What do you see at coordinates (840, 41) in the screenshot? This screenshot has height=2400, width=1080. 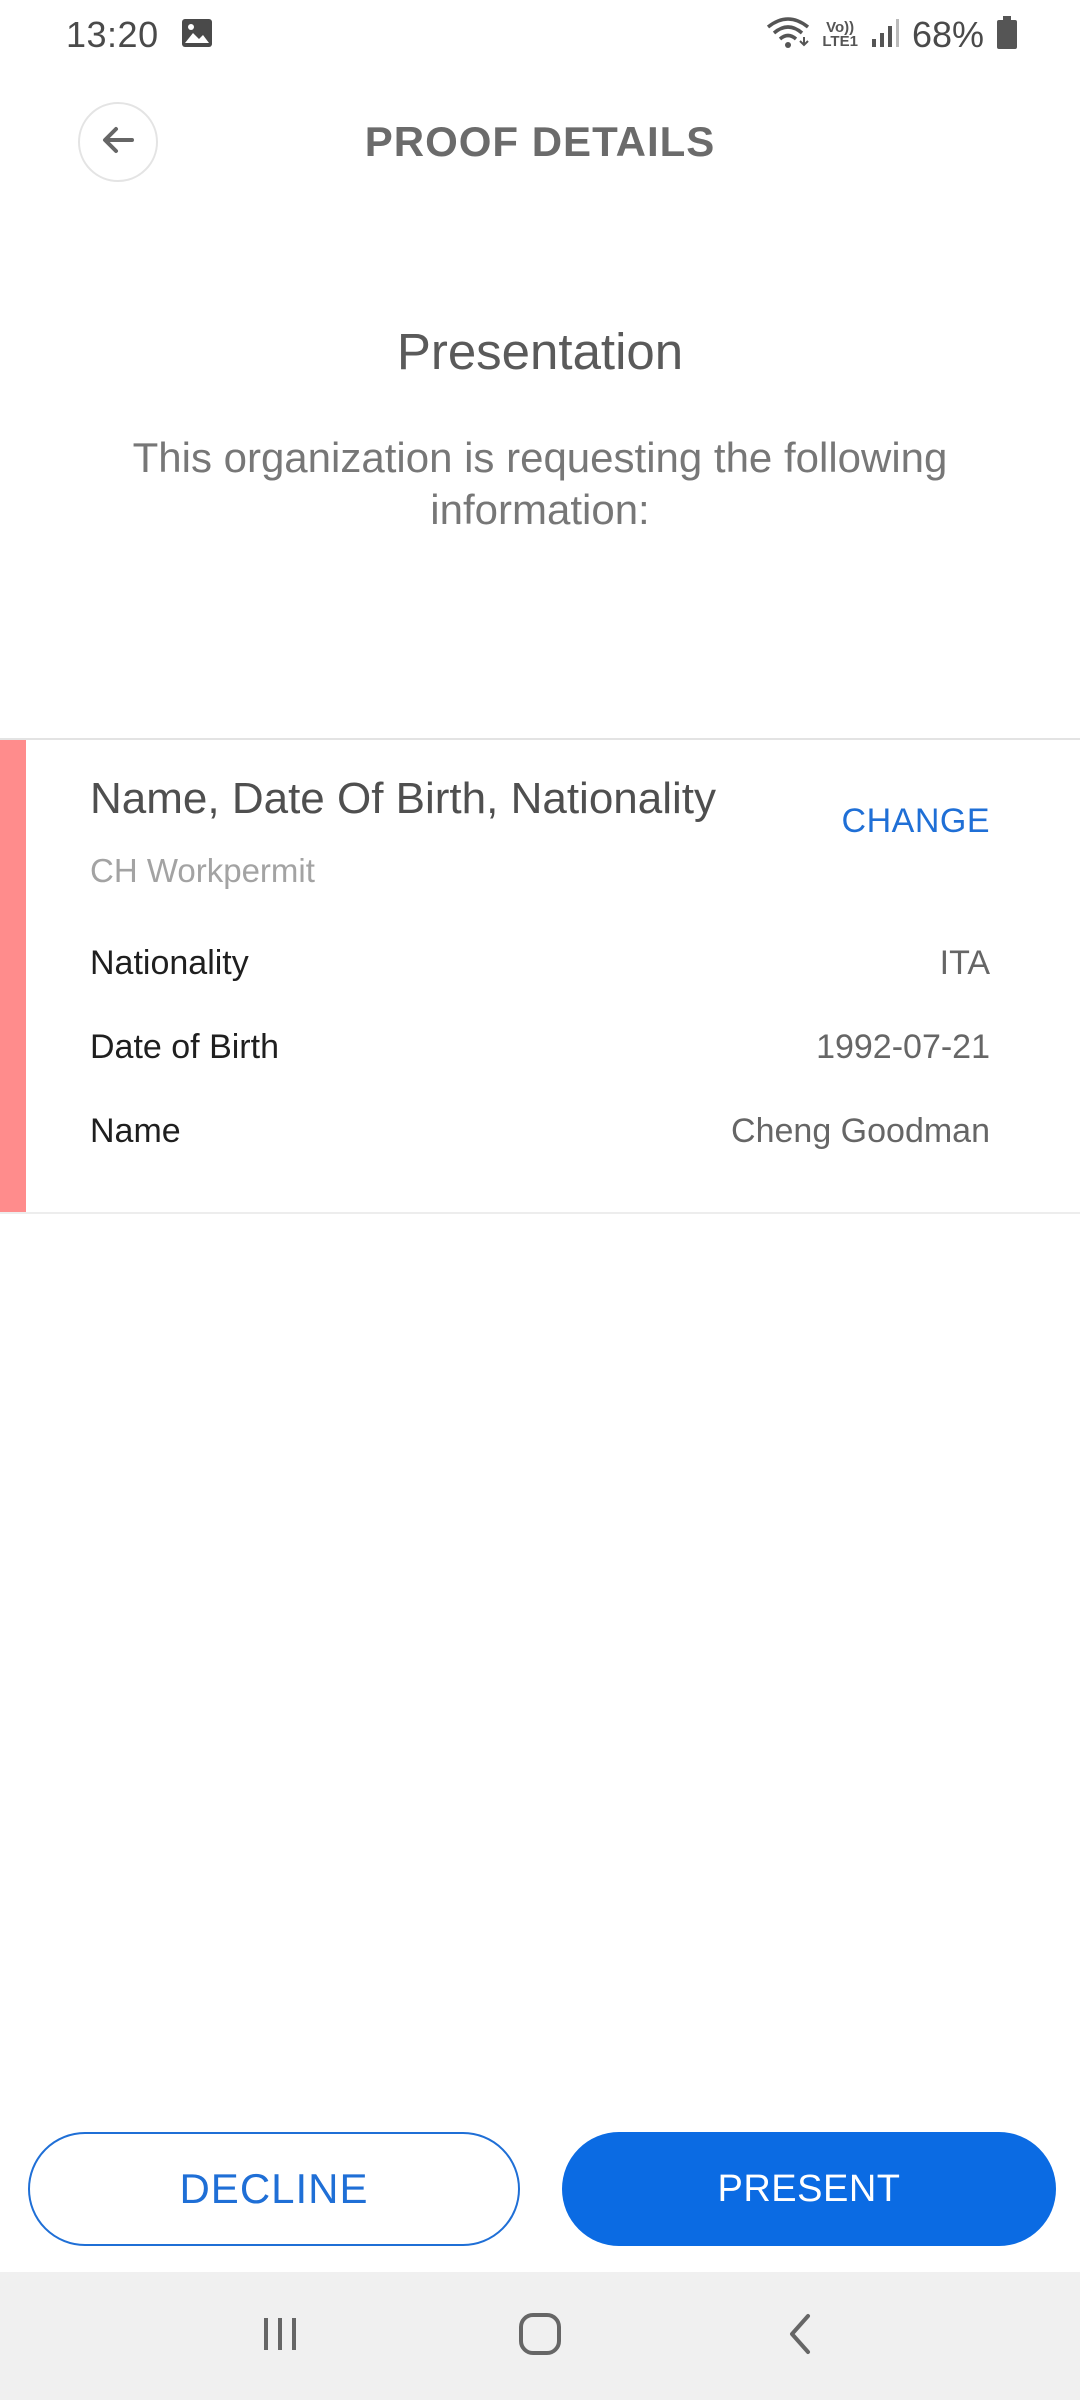 I see `network-label: LTE1` at bounding box center [840, 41].